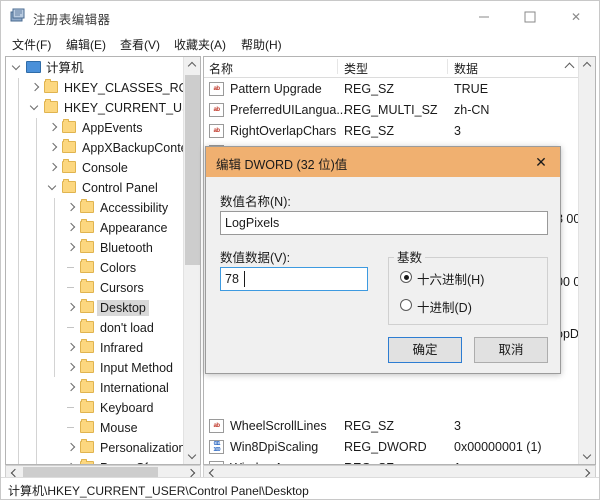 This screenshot has width=600, height=500. What do you see at coordinates (86, 44) in the screenshot?
I see `menu-edit: 编辑(E)` at bounding box center [86, 44].